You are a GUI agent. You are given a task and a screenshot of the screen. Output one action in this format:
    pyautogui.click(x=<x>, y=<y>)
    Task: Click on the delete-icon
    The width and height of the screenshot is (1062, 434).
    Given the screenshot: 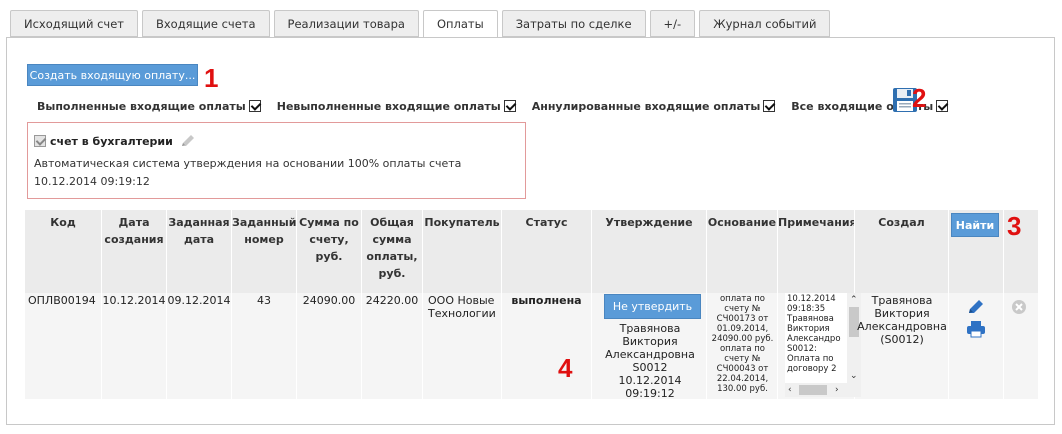 What is the action you would take?
    pyautogui.click(x=1019, y=307)
    